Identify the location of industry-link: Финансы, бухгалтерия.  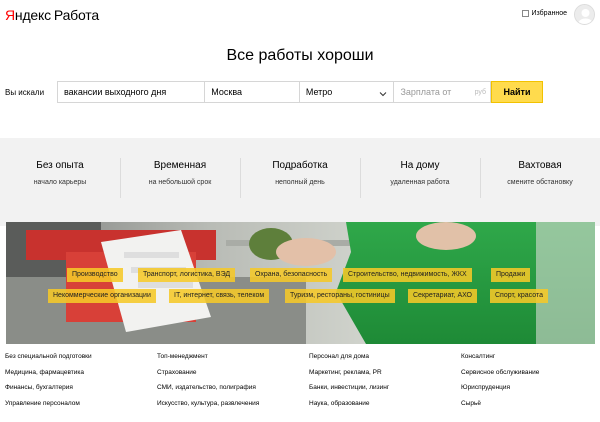
(81, 388).